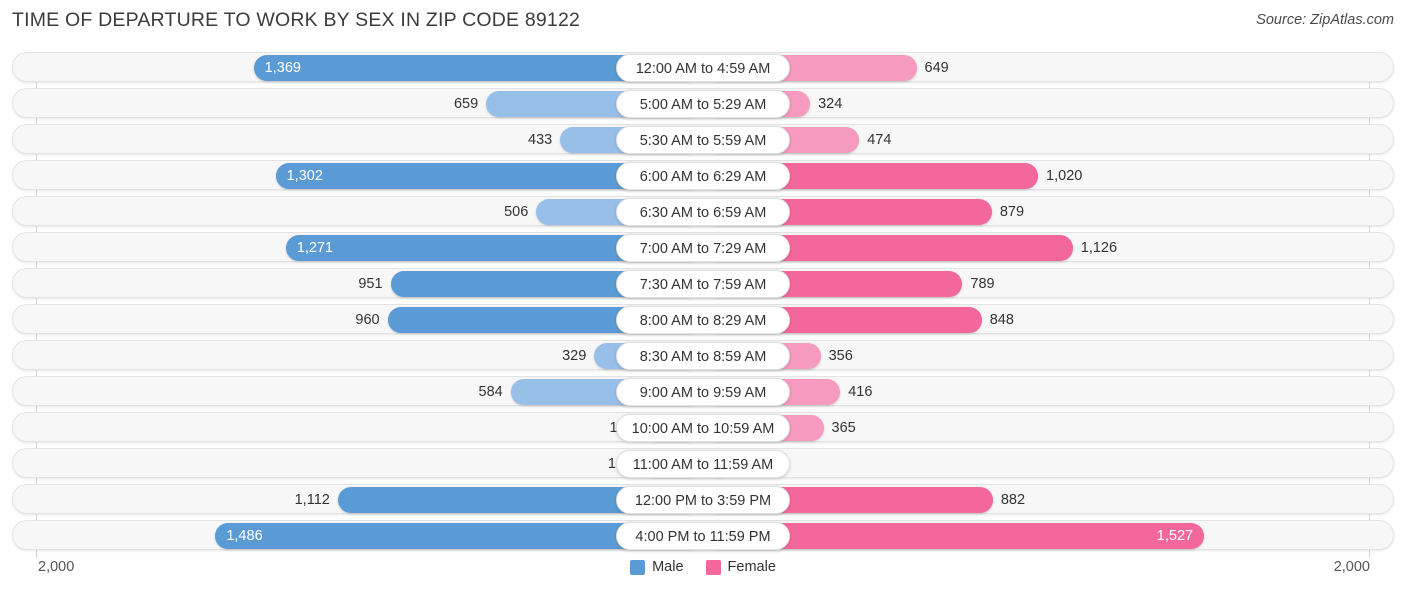  Describe the element at coordinates (312, 500) in the screenshot. I see `bar-value-male: 1,112` at that location.